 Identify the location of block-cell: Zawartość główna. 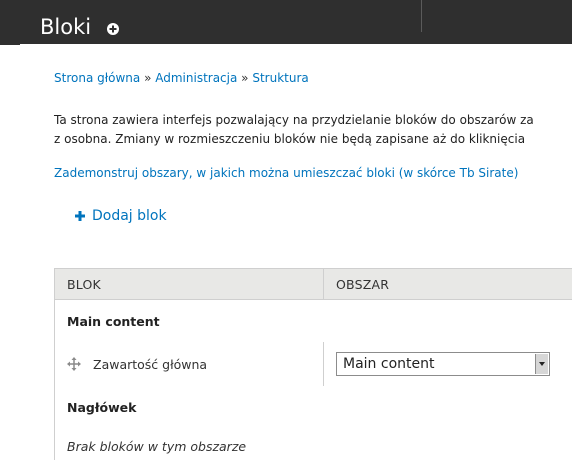
(189, 364).